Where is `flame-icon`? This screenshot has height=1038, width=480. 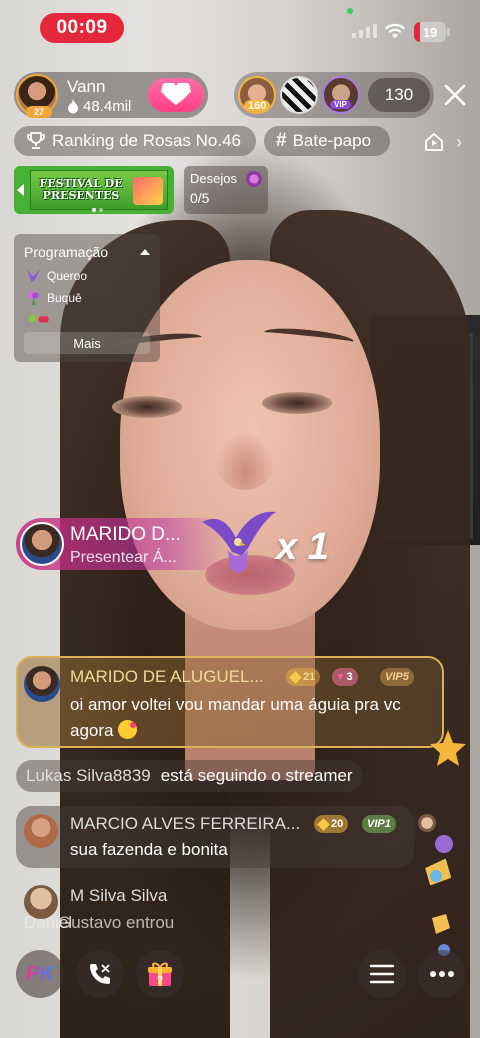
flame-icon is located at coordinates (73, 106).